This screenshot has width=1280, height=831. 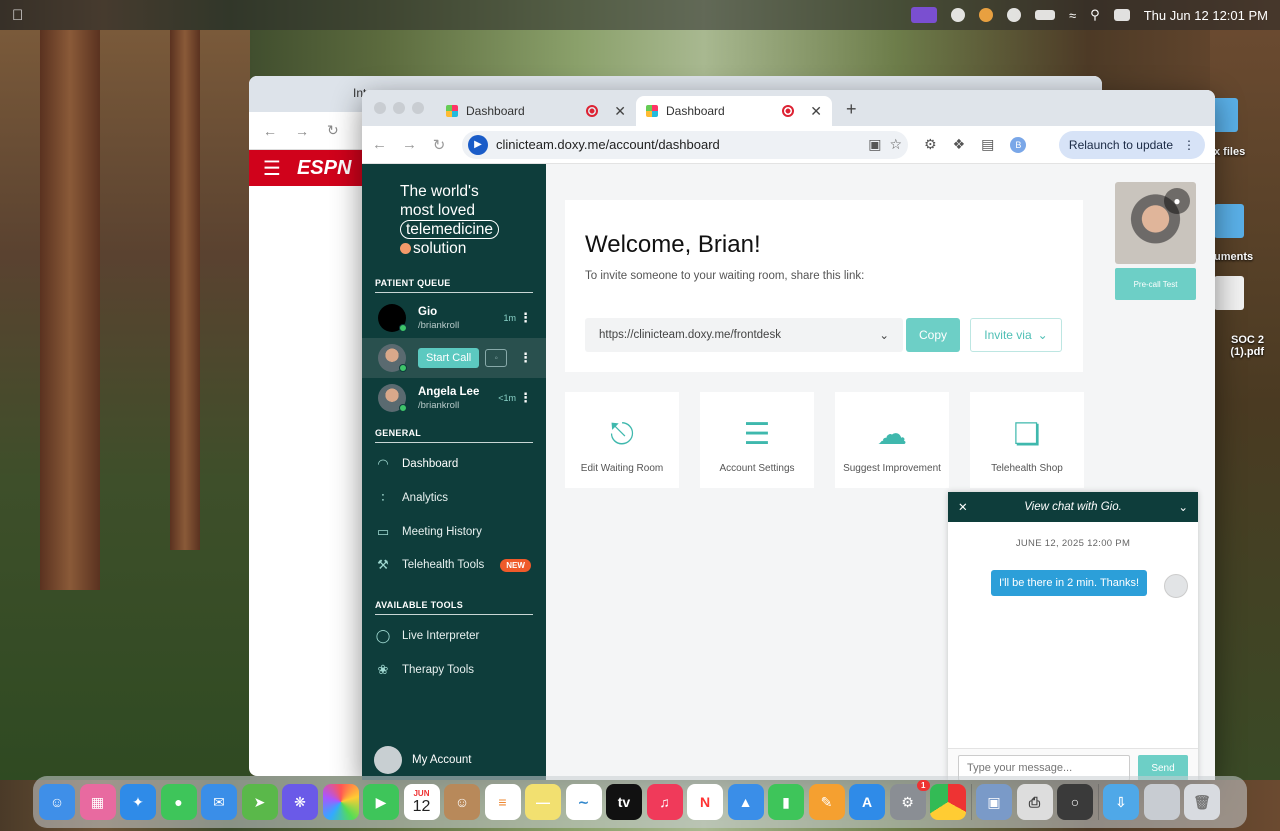 I want to click on self-video-preview: ●, so click(x=1155, y=223).